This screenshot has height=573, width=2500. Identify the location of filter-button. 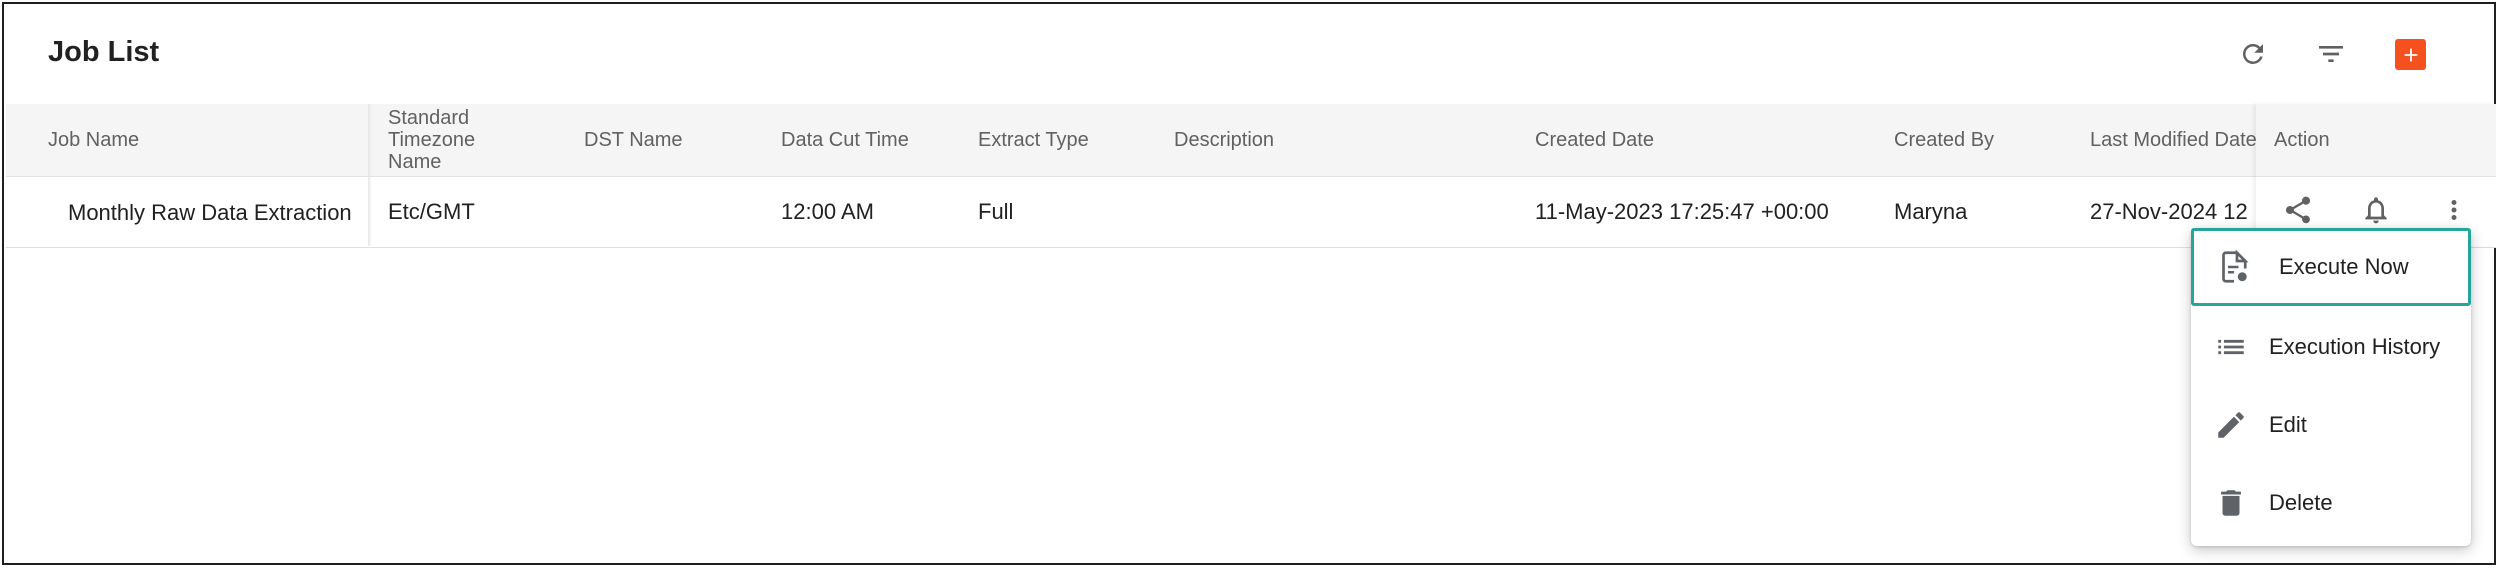
(2331, 54).